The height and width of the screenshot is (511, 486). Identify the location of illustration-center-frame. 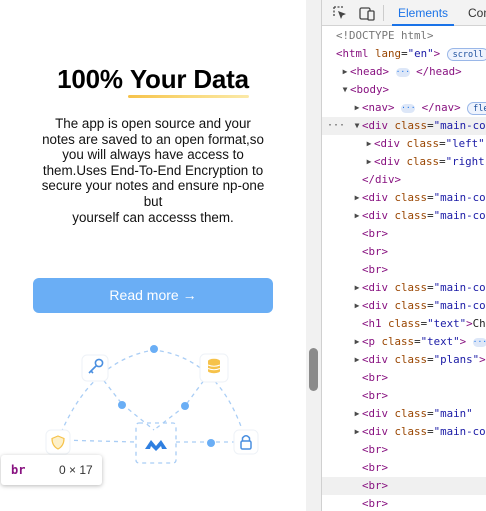
(156, 443).